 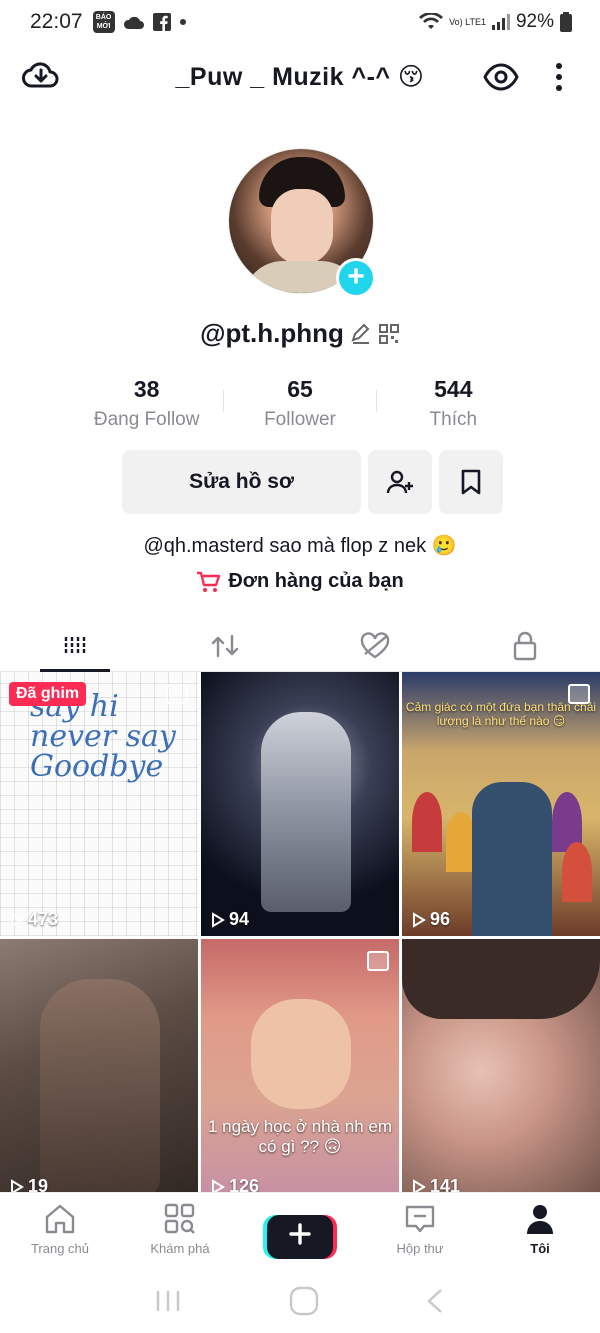 I want to click on robe-figure, so click(x=512, y=859).